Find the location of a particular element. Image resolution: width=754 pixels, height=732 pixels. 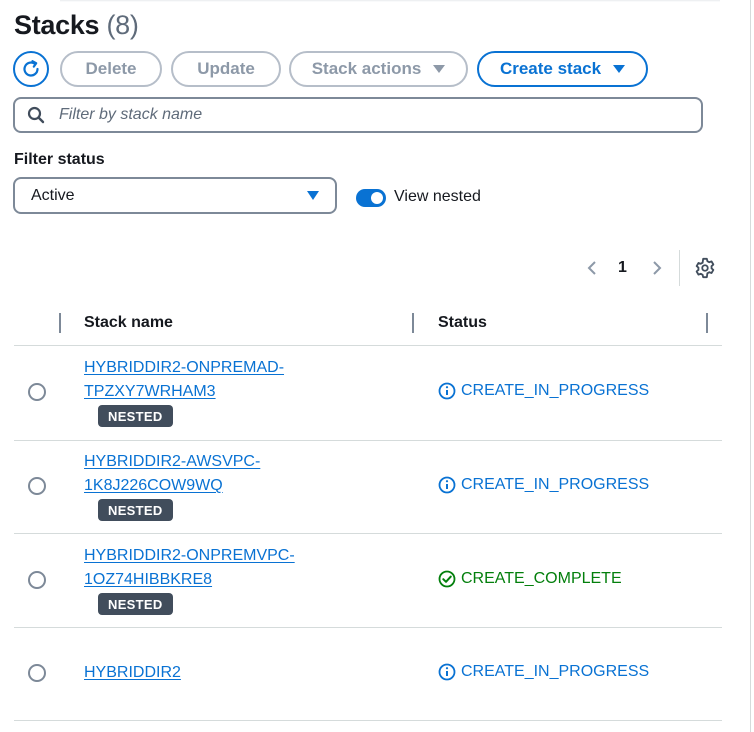

chevron-right-icon is located at coordinates (657, 268).